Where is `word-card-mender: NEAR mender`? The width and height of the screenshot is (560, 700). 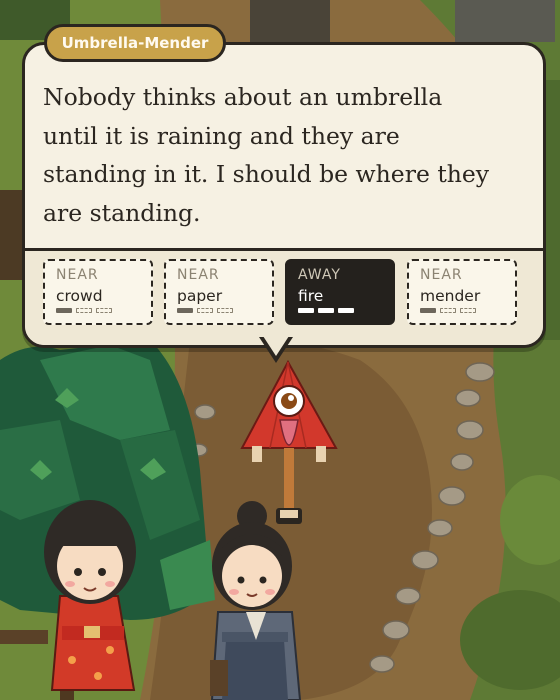
word-card-mender: NEAR mender is located at coordinates (462, 292).